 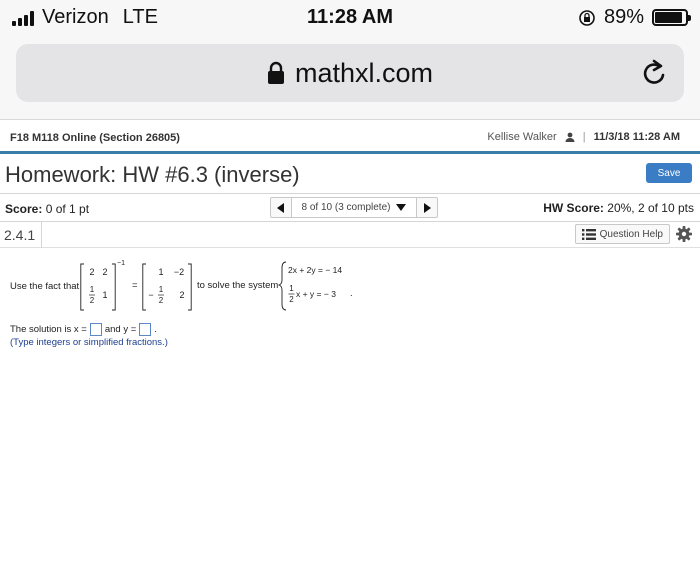 I want to click on caret-down-icon, so click(x=401, y=207).